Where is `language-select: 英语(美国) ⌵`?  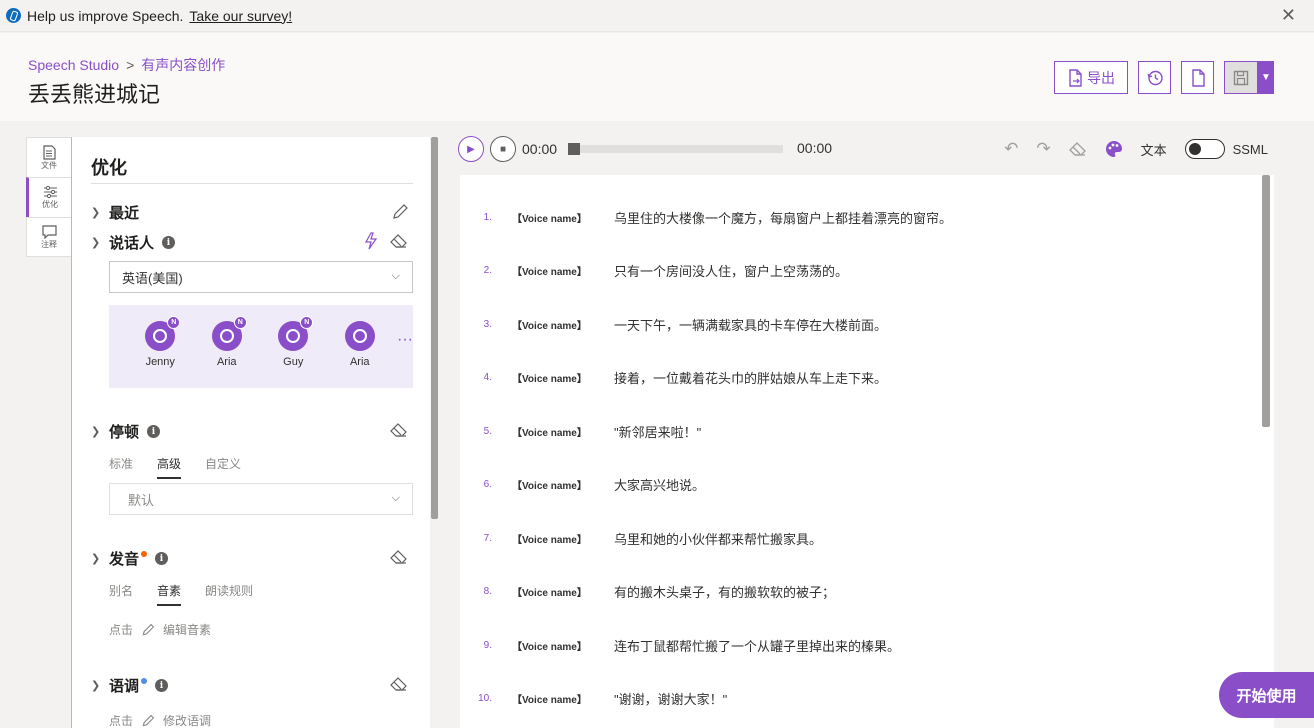
language-select: 英语(美国) ⌵ is located at coordinates (261, 277).